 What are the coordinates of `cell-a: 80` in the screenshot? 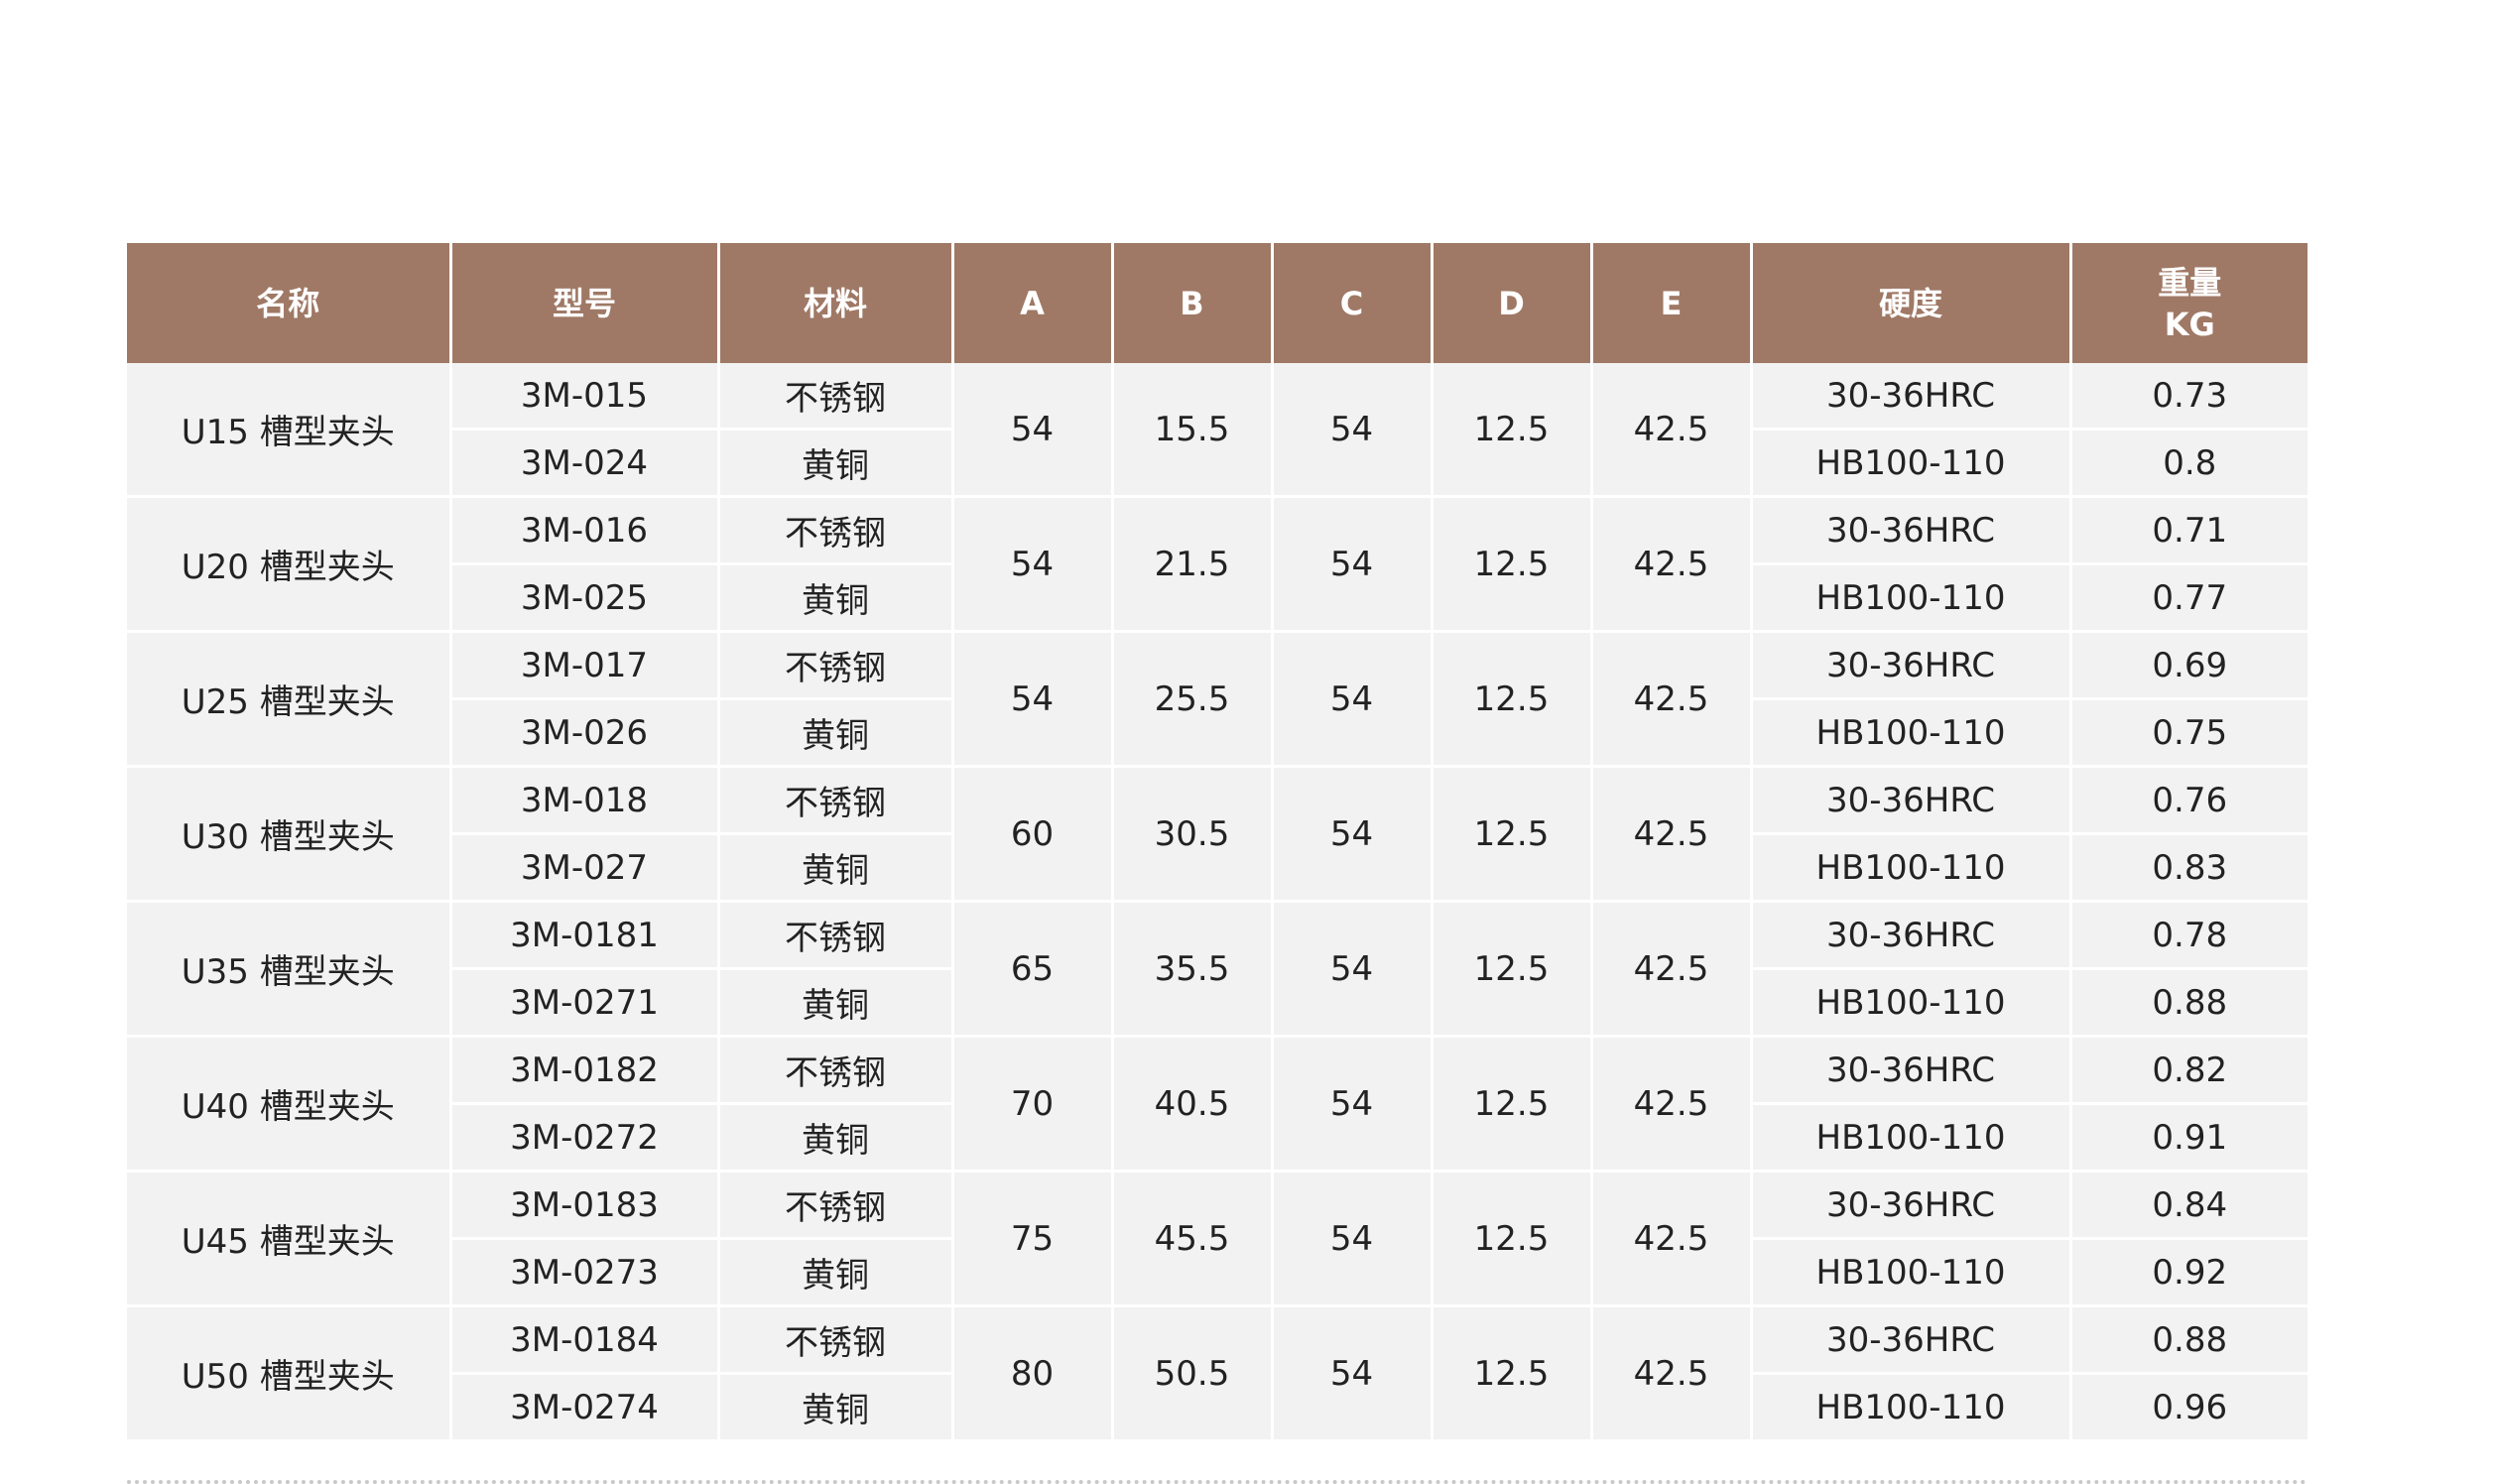 It's located at (1033, 1373).